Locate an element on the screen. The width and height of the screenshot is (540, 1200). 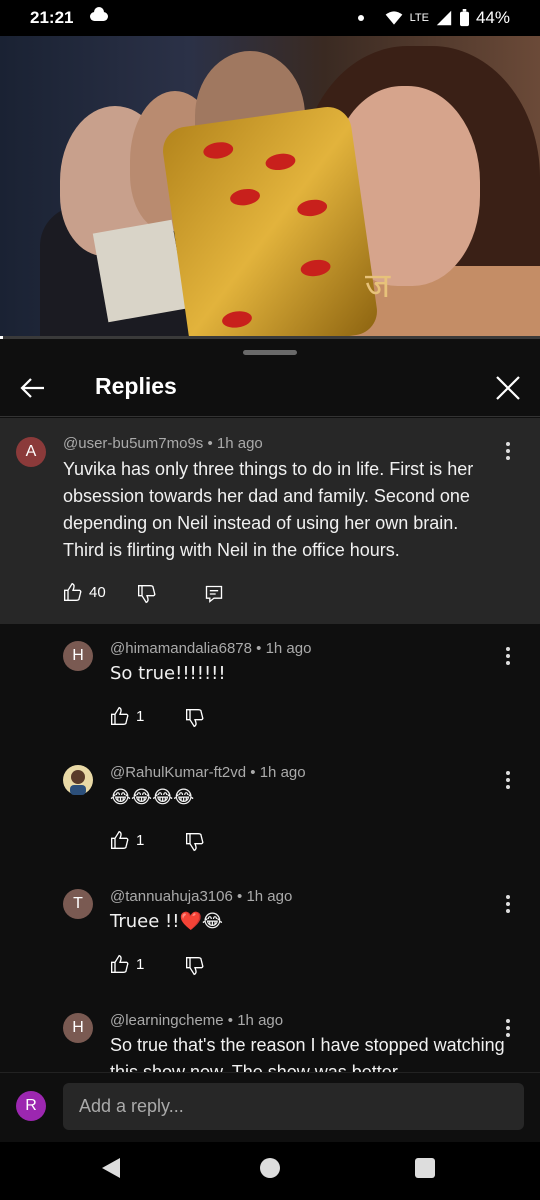
avatar is located at coordinates (78, 780).